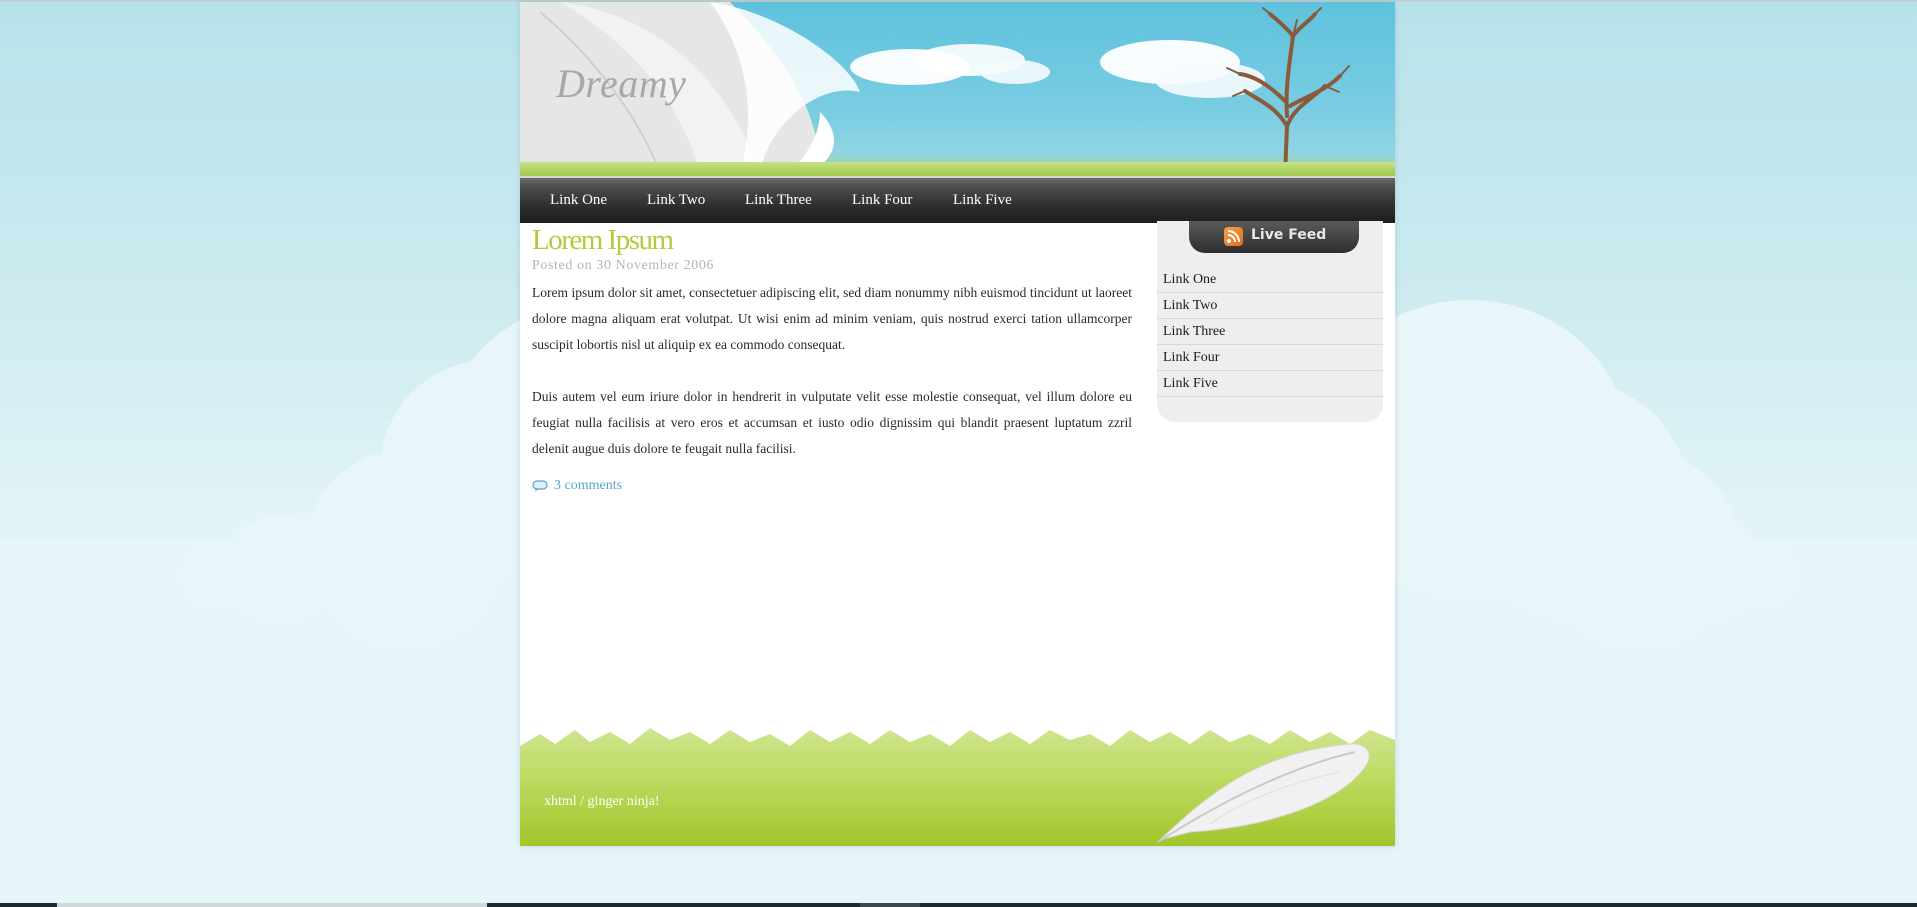  I want to click on sidebar-link-four: Link Four, so click(1270, 358).